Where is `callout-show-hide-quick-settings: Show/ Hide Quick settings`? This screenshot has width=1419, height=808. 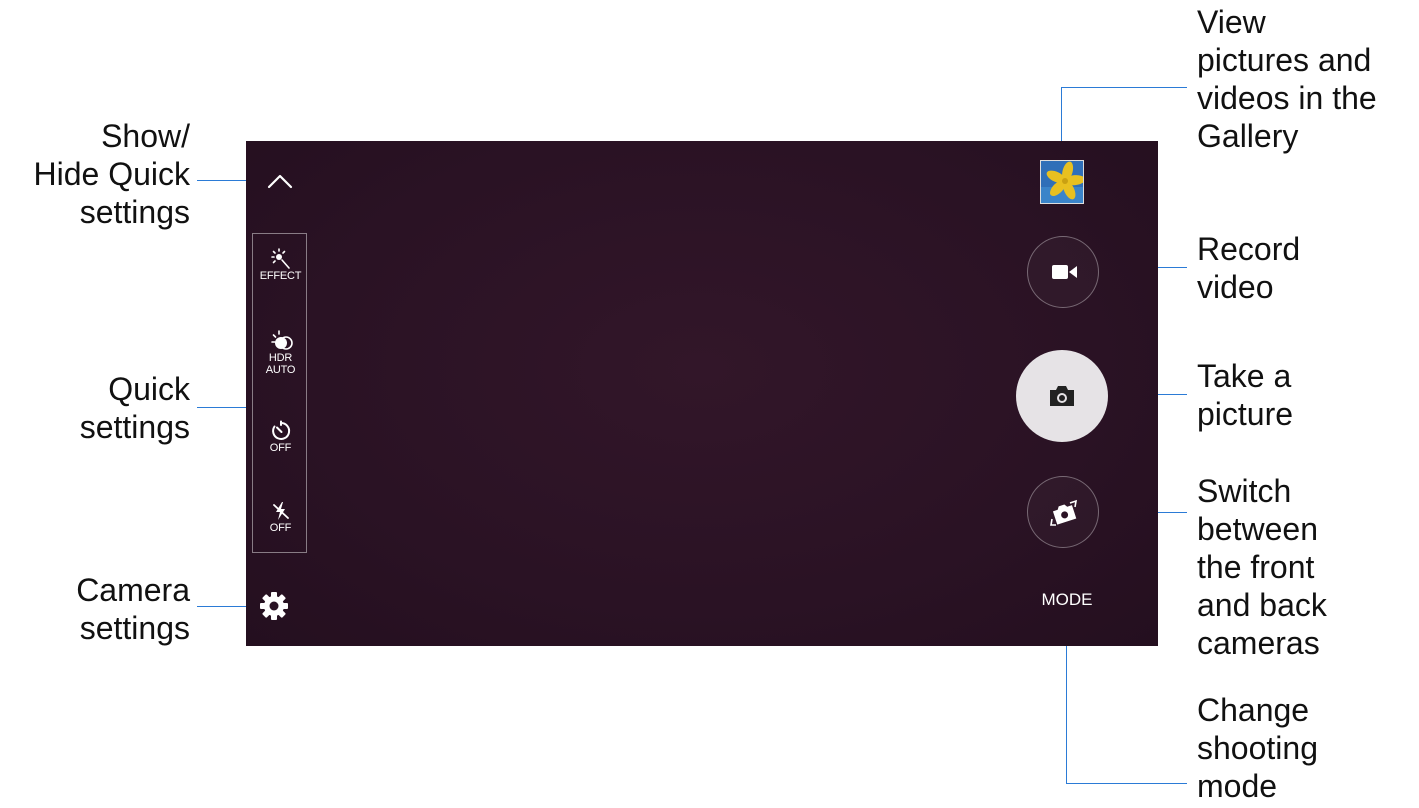
callout-show-hide-quick-settings: Show/ Hide Quick settings is located at coordinates (112, 174).